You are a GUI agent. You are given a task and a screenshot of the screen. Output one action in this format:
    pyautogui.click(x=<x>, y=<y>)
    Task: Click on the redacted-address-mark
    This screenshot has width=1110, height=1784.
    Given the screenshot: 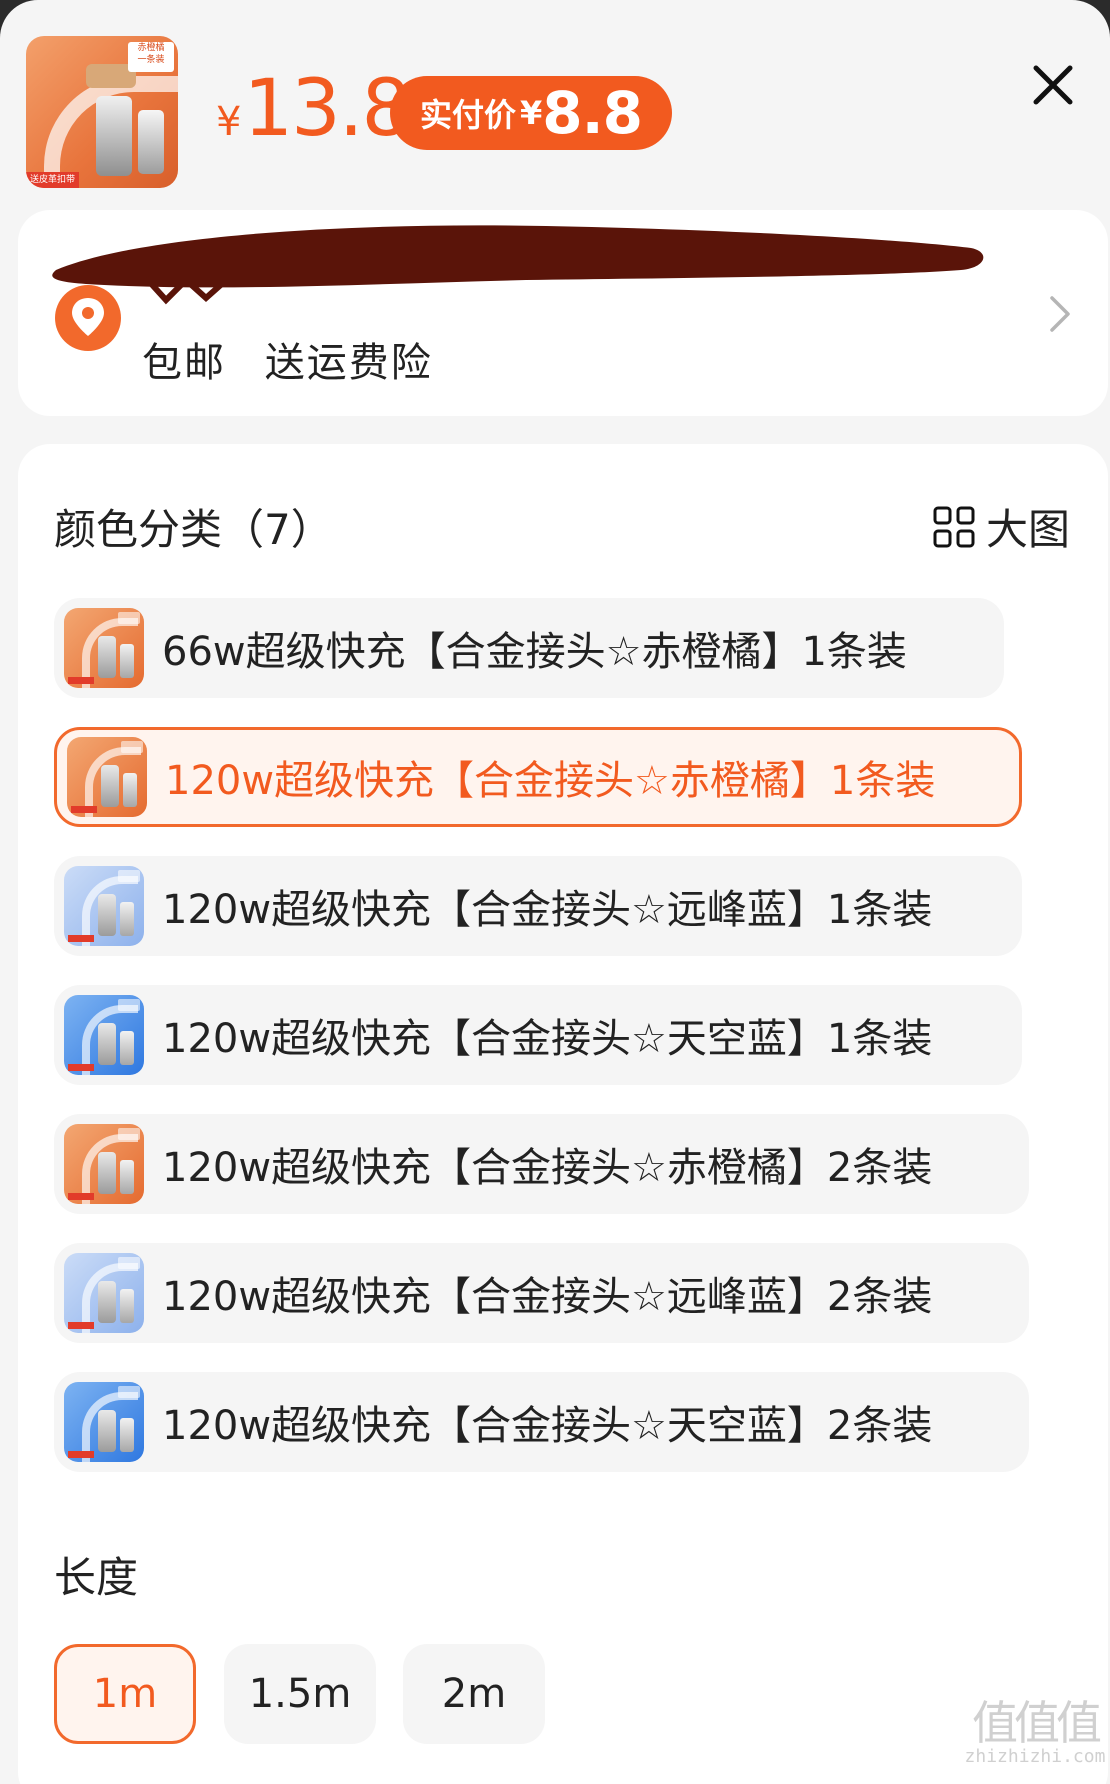 What is the action you would take?
    pyautogui.click(x=518, y=265)
    